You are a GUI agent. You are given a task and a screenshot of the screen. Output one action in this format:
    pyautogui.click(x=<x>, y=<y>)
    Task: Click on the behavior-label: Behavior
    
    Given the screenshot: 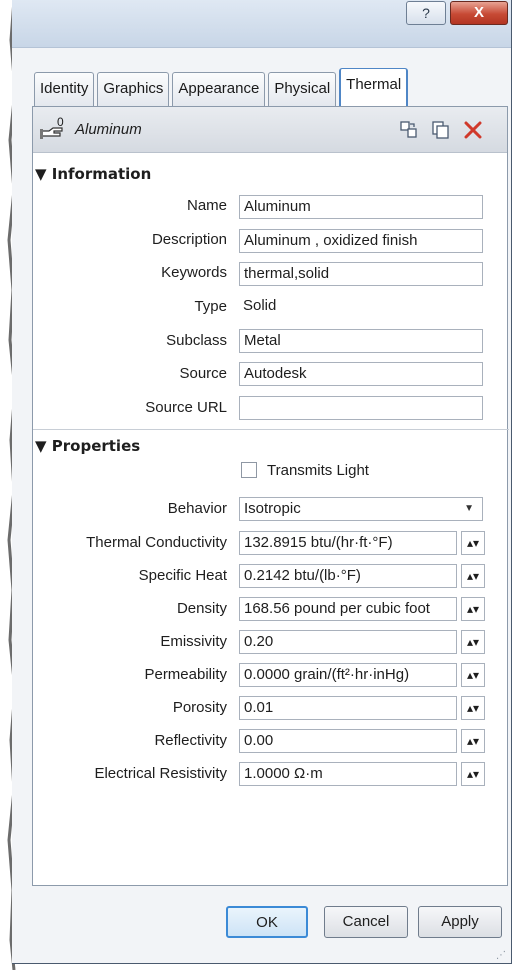 What is the action you would take?
    pyautogui.click(x=197, y=508)
    